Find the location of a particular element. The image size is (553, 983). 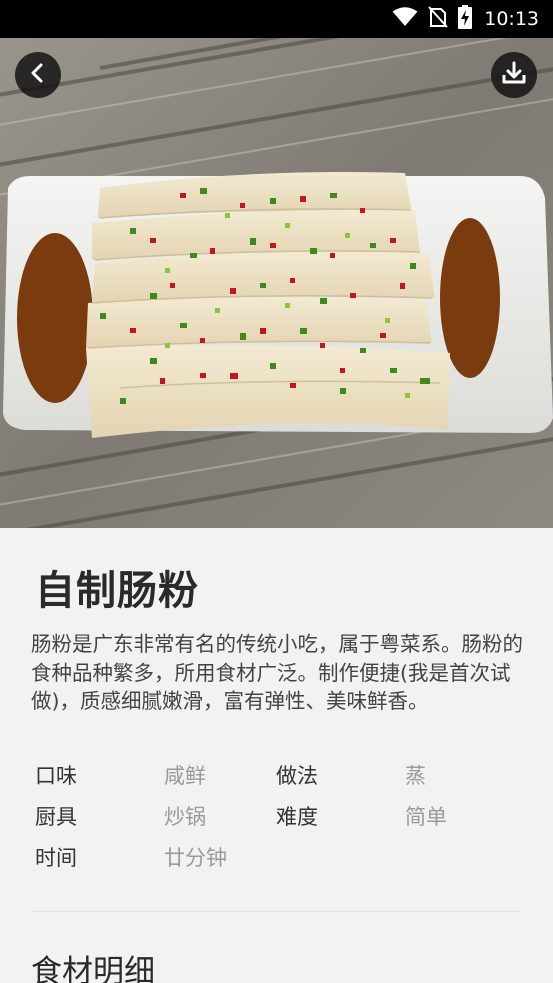

tool-value: 炒锅 is located at coordinates (185, 817).